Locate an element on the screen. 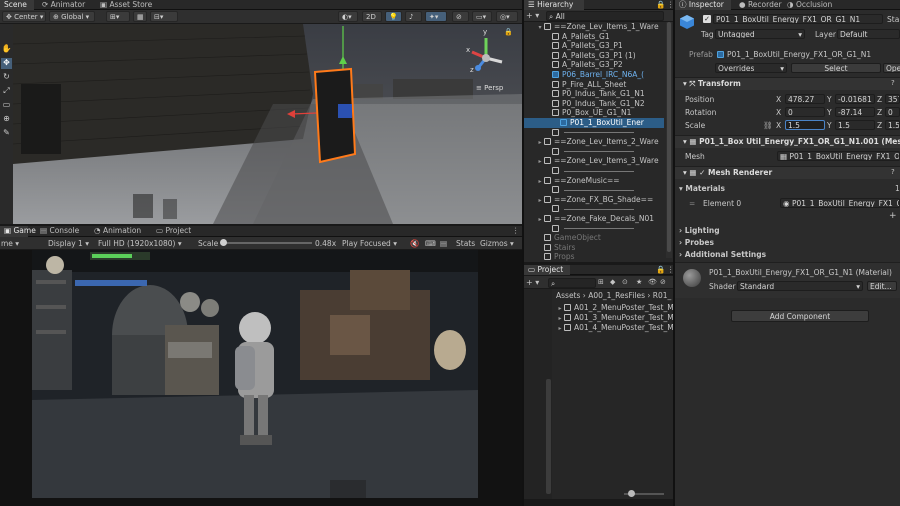  stats-icon: ▤ is located at coordinates (443, 243).